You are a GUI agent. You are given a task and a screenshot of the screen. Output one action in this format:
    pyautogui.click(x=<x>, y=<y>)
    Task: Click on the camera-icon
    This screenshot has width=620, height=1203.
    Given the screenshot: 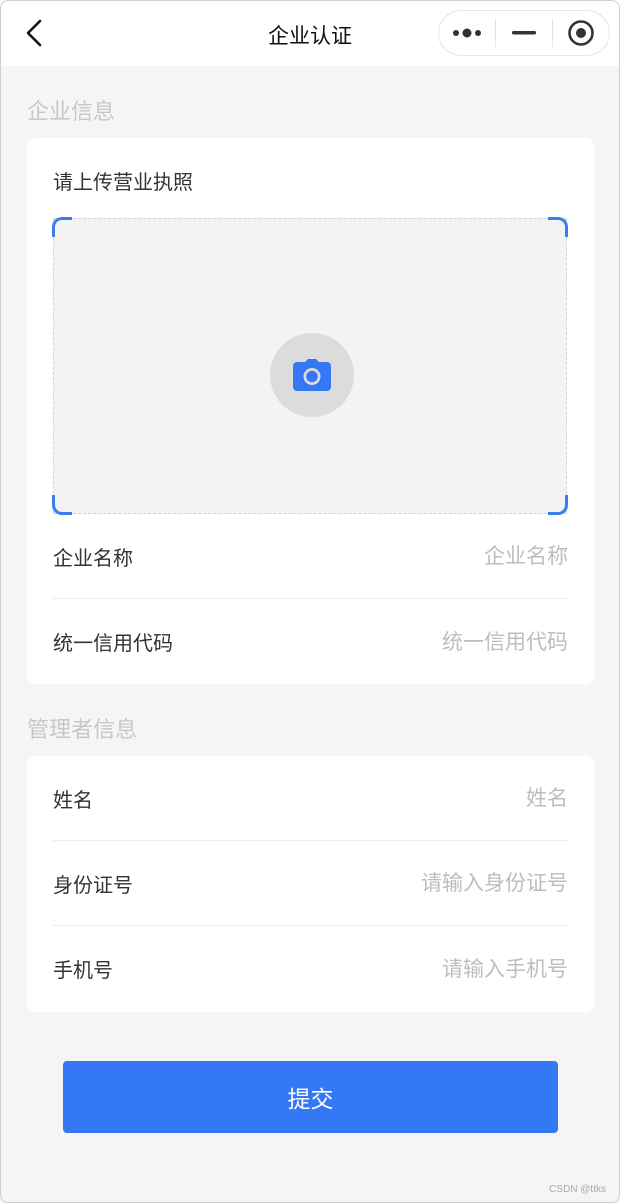 What is the action you would take?
    pyautogui.click(x=312, y=375)
    